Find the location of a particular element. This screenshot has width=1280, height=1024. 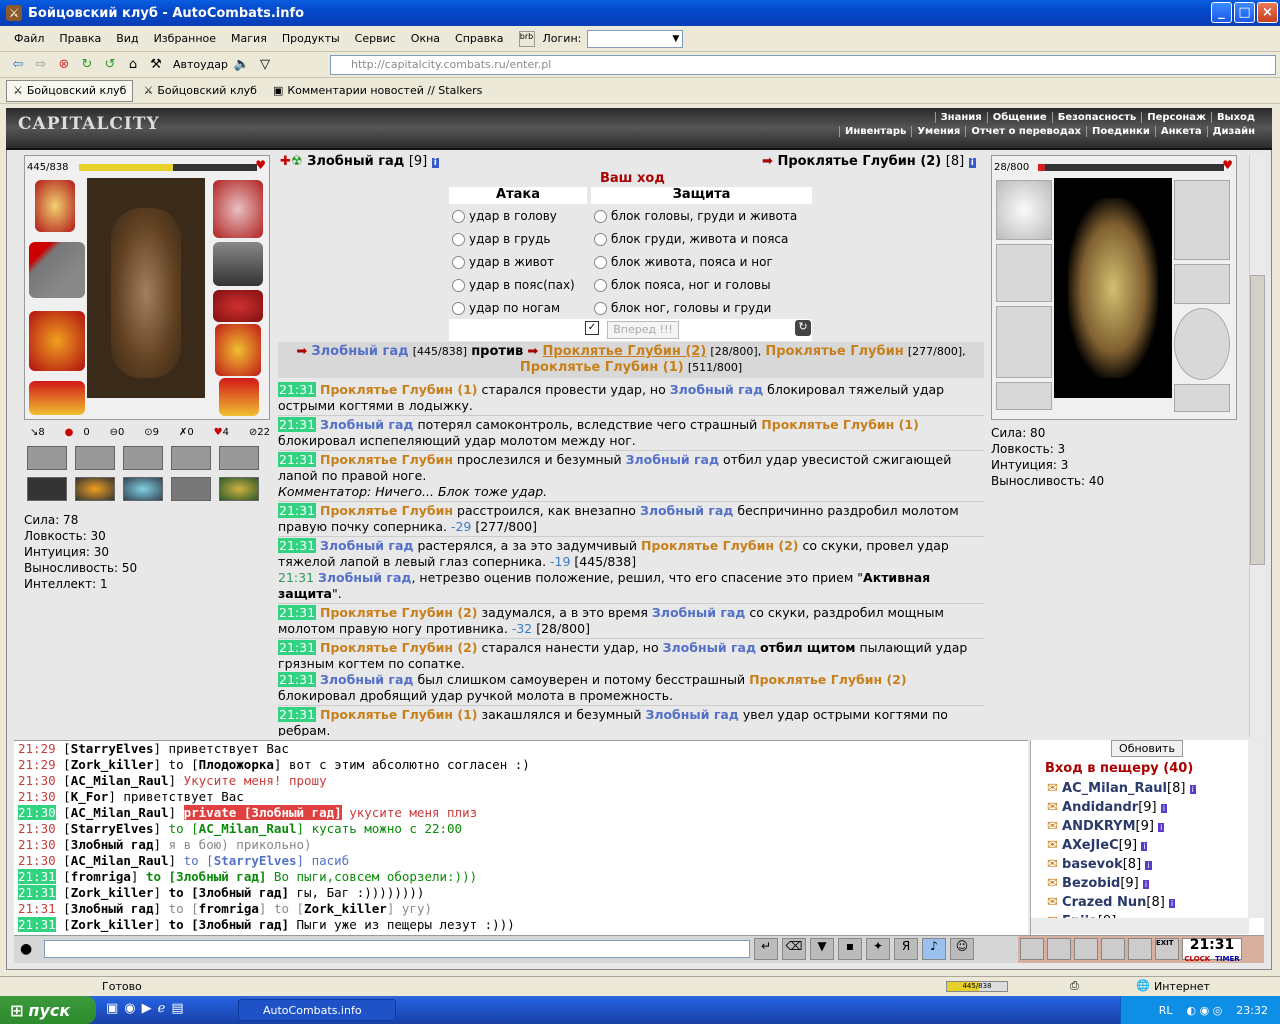

desktop-icon: ▣ is located at coordinates (112, 1008).